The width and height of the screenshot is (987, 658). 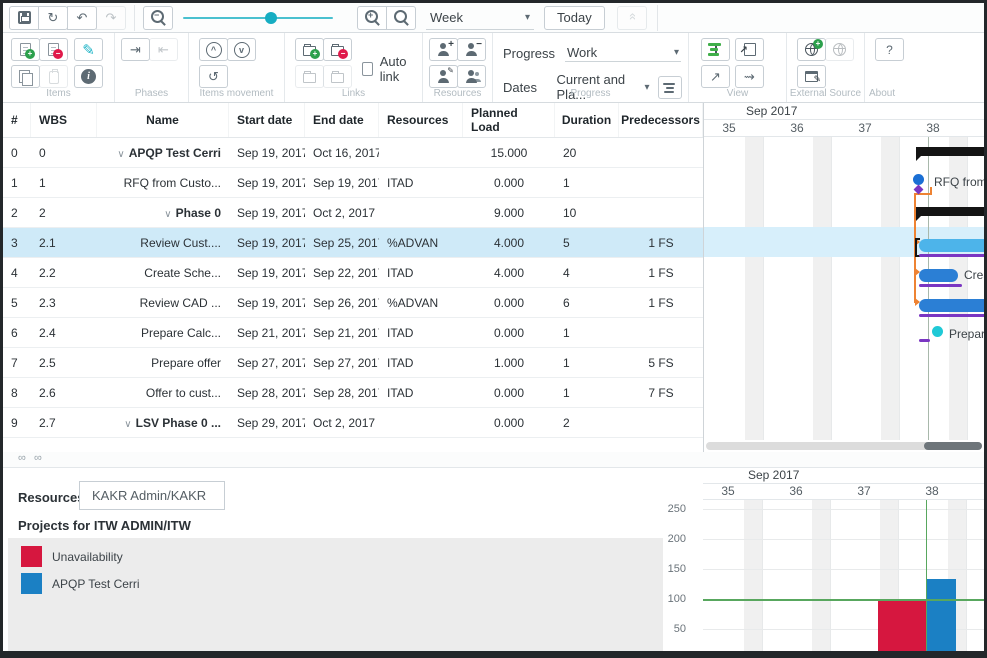 What do you see at coordinates (574, 17) in the screenshot?
I see `today-button: Today` at bounding box center [574, 17].